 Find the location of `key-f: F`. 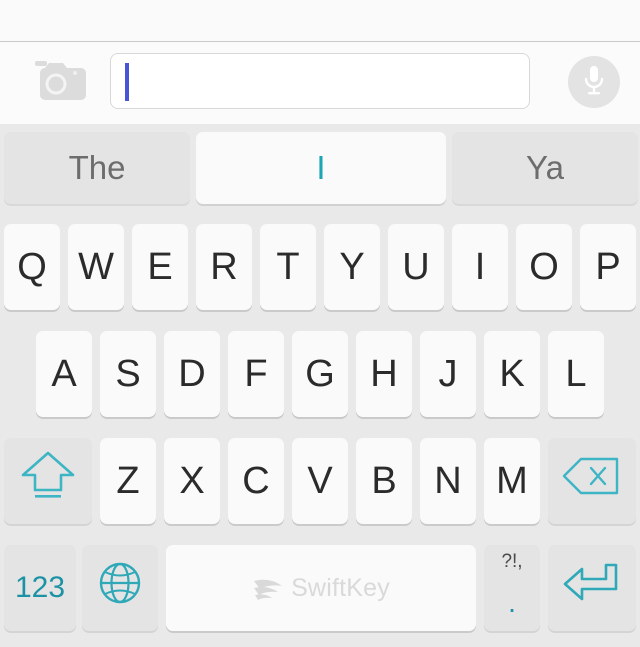

key-f: F is located at coordinates (256, 374).